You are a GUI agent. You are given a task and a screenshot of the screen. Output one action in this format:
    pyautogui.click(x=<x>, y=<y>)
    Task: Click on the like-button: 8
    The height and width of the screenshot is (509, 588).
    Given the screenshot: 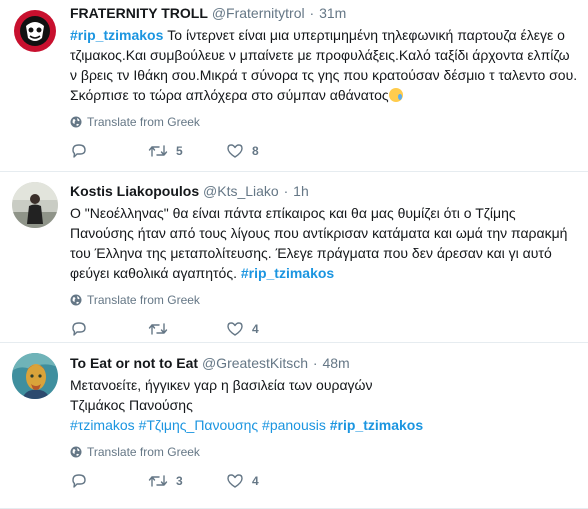 What is the action you would take?
    pyautogui.click(x=265, y=151)
    